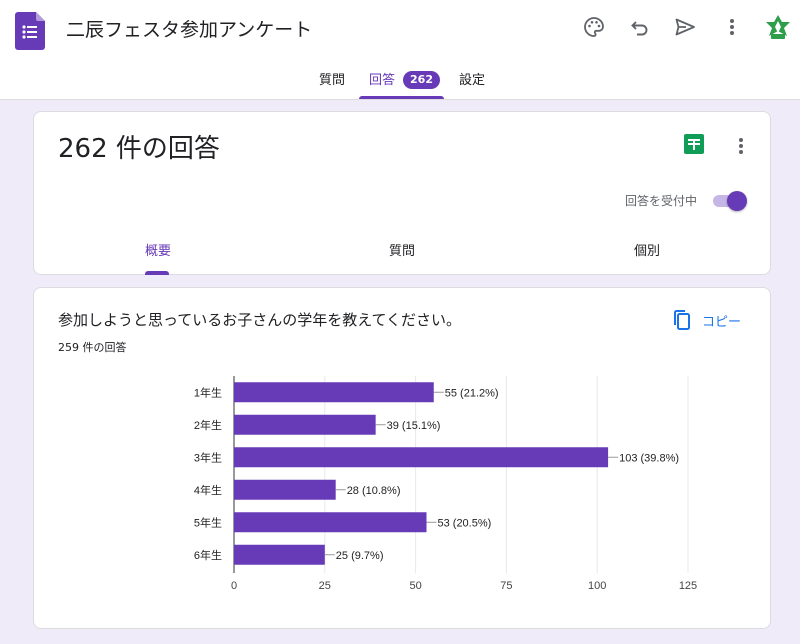 The image size is (800, 644). Describe the element at coordinates (594, 27) in the screenshot. I see `palette-icon` at that location.